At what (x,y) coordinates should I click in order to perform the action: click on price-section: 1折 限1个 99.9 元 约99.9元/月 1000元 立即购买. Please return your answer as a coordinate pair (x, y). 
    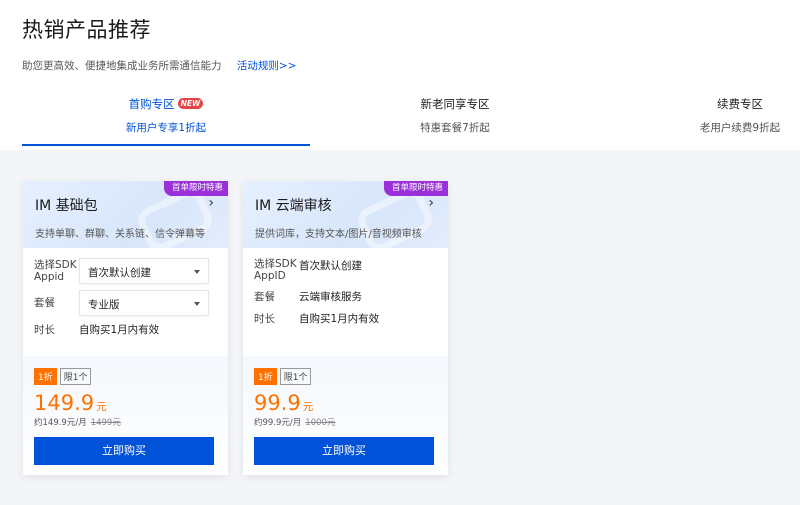
    Looking at the image, I should click on (345, 415).